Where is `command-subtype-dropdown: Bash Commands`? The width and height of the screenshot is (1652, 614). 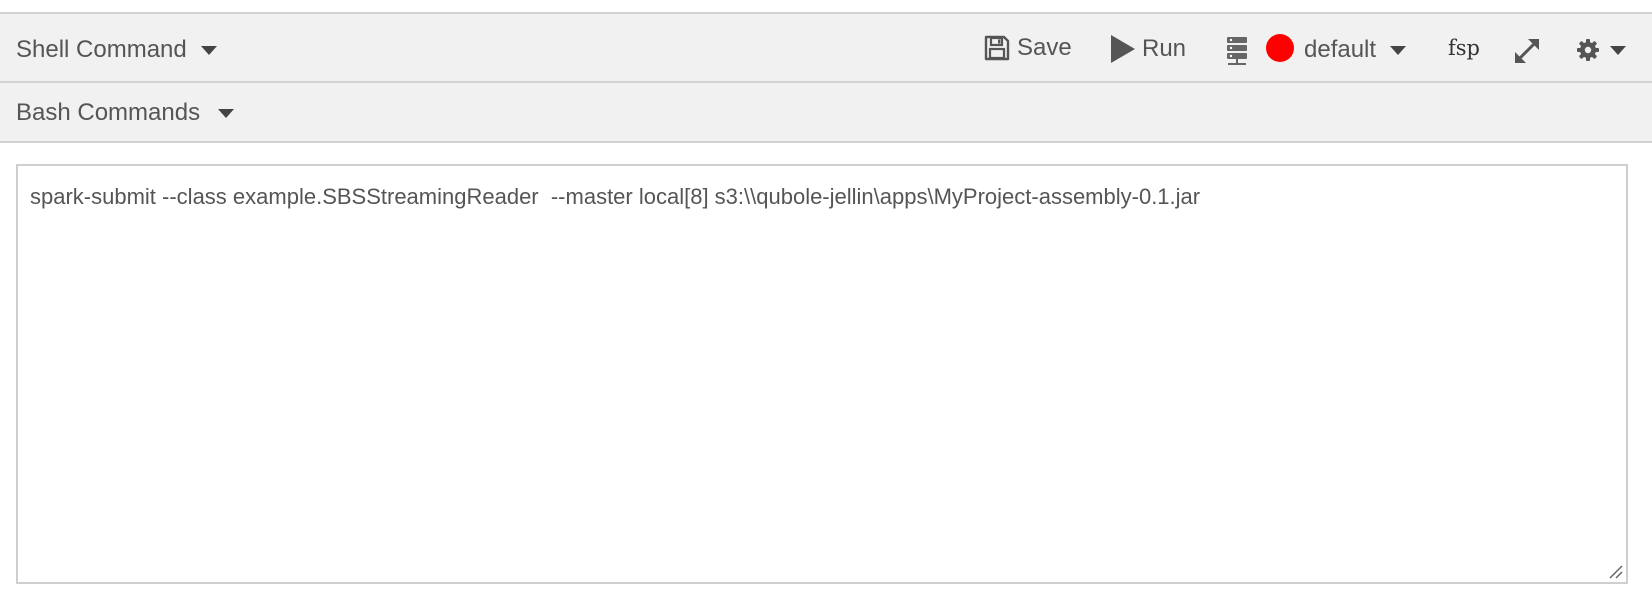
command-subtype-dropdown: Bash Commands is located at coordinates (125, 113).